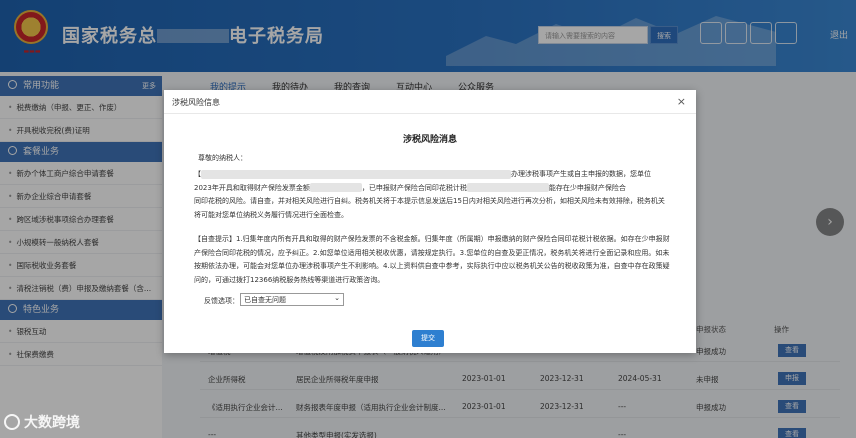 This screenshot has width=856, height=438. Describe the element at coordinates (12, 422) in the screenshot. I see `brand-logo-icon` at that location.